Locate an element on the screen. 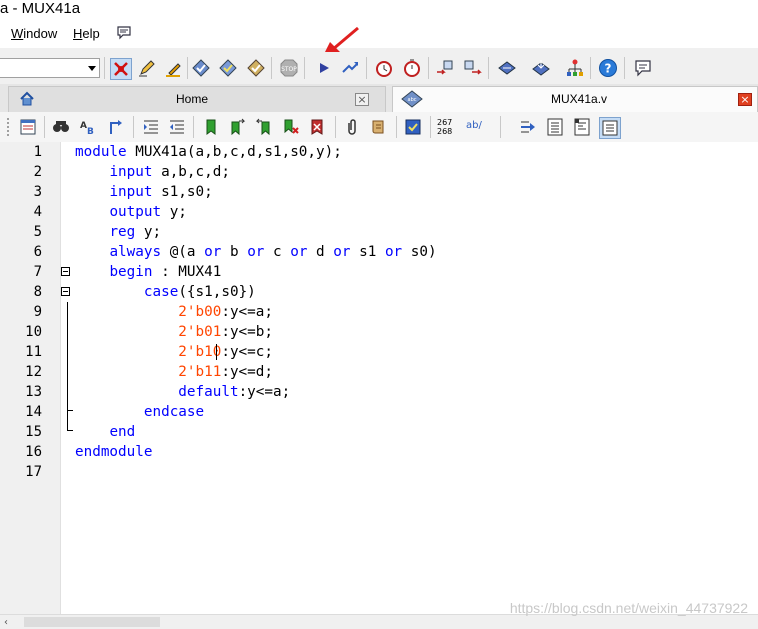 Image resolution: width=758 pixels, height=629 pixels. menu-bar: Window Help is located at coordinates (379, 35).